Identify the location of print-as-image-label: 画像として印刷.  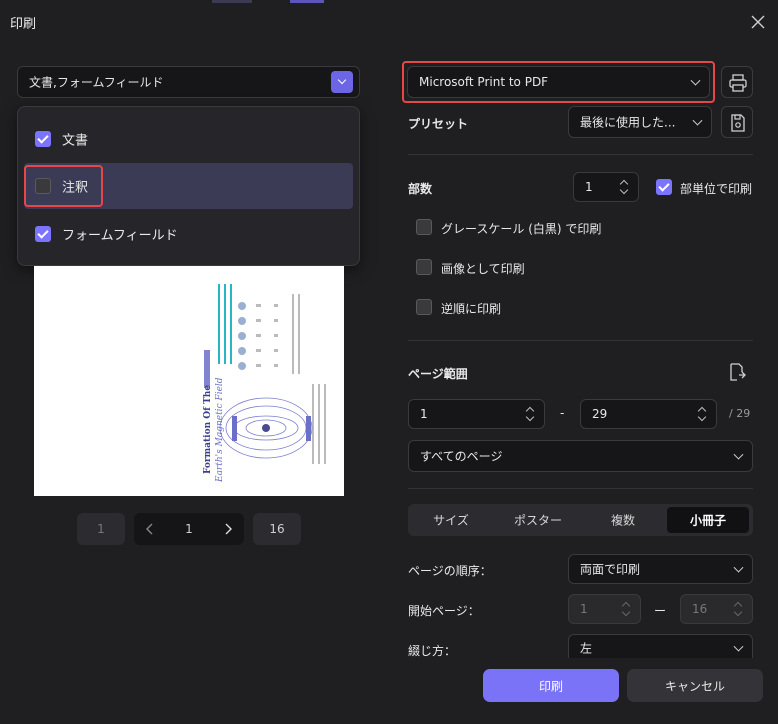
(483, 269).